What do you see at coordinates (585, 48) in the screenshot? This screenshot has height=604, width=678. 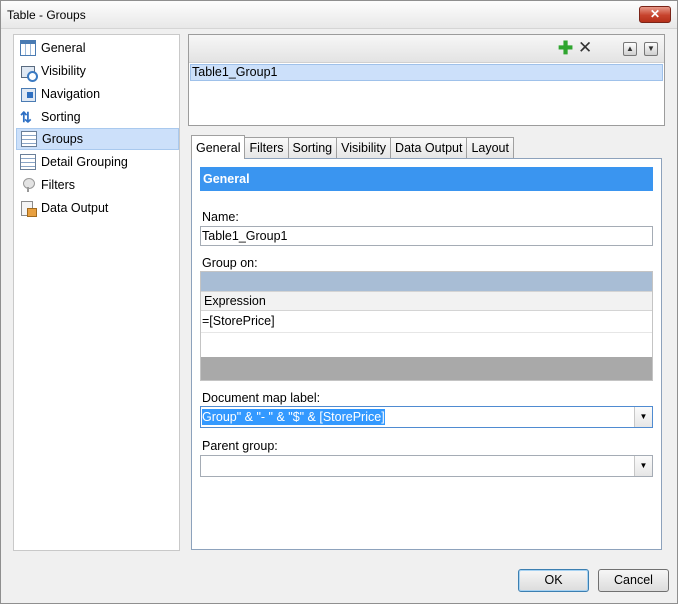 I see `delete-group-icon: ✕` at bounding box center [585, 48].